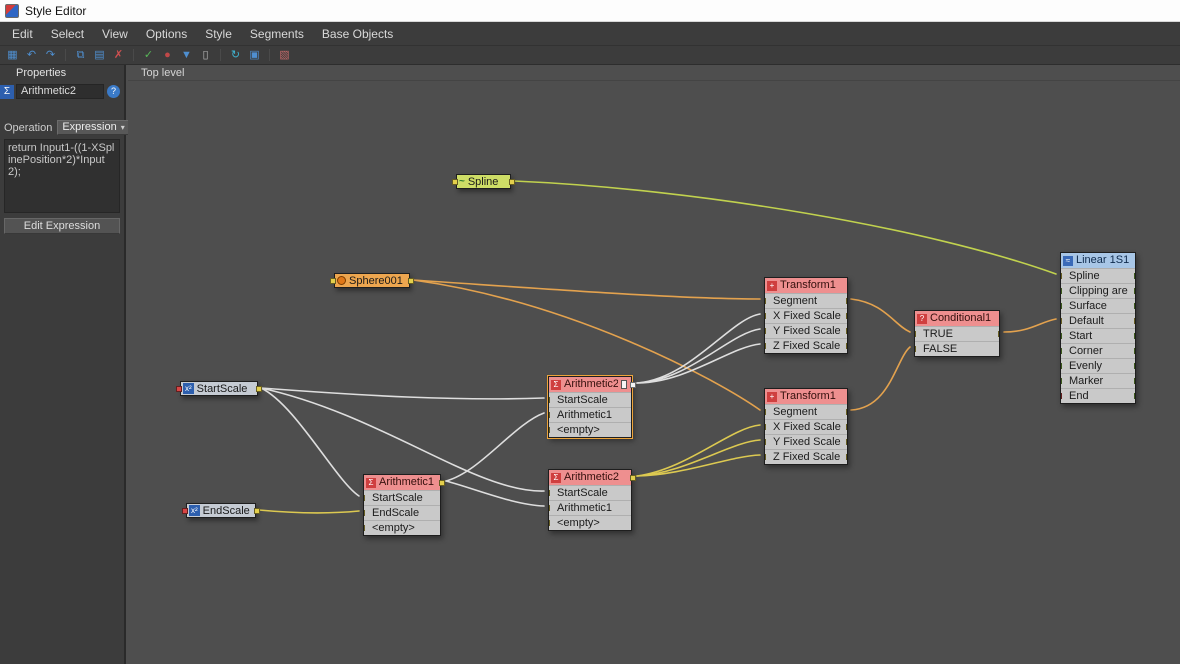 The height and width of the screenshot is (664, 1180). I want to click on wire-arith1-to-arith2a, so click(495, 447).